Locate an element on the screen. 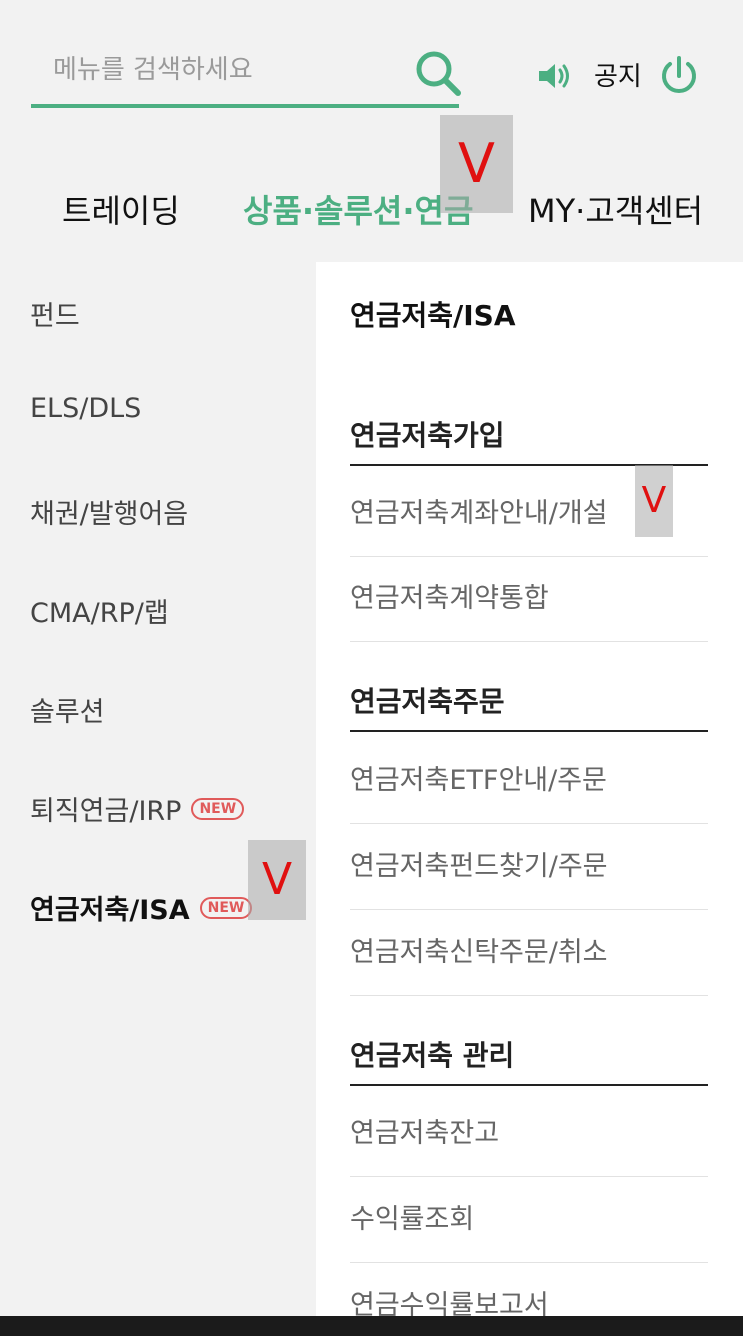  notice-button: 공지 is located at coordinates (618, 74).